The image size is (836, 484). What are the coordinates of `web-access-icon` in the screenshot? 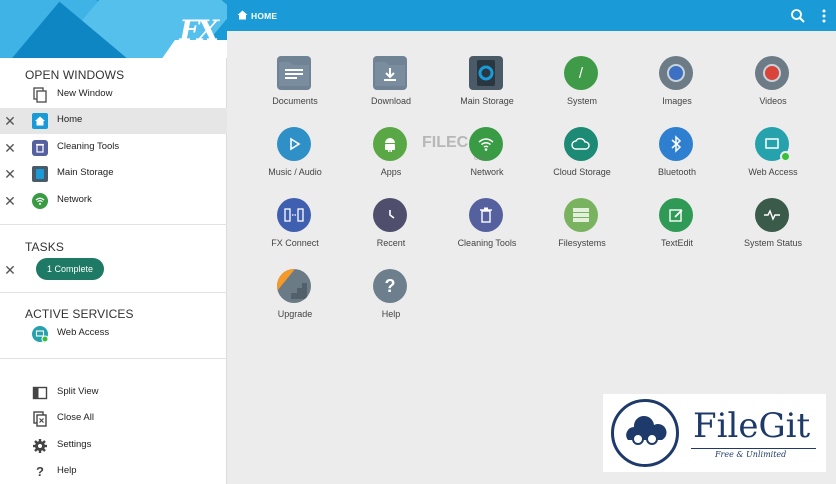 It's located at (40, 334).